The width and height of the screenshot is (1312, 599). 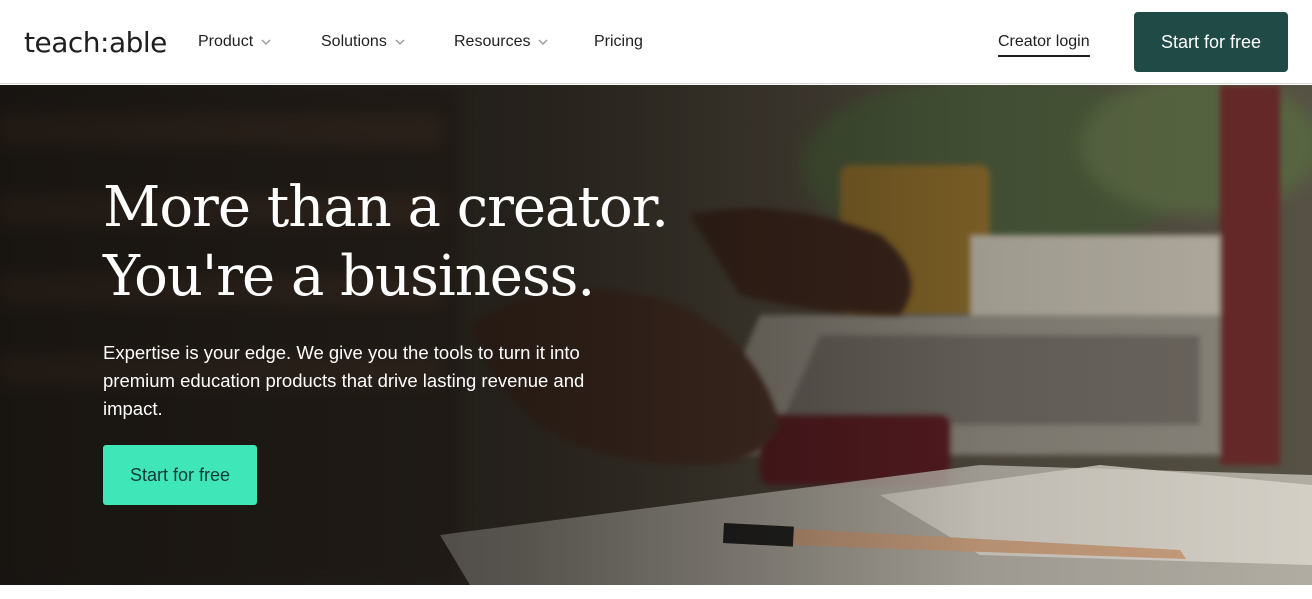 What do you see at coordinates (95, 42) in the screenshot?
I see `teachable-logo: teach:able` at bounding box center [95, 42].